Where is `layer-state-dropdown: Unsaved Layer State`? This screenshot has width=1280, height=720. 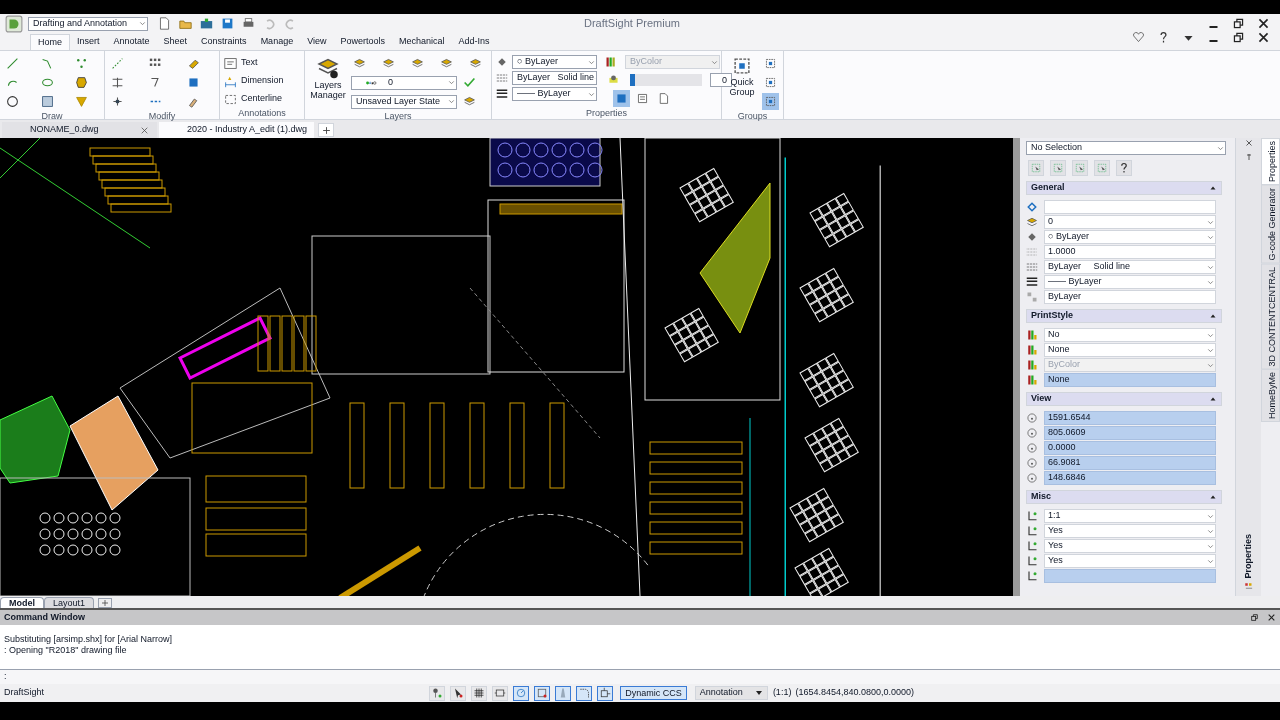
layer-state-dropdown: Unsaved Layer State is located at coordinates (404, 101).